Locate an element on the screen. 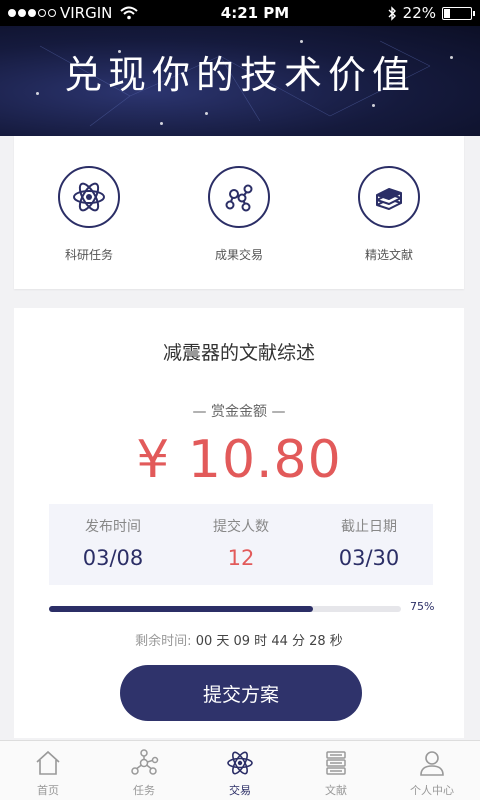 The image size is (480, 800). tab-label: 首页 is located at coordinates (48, 790).